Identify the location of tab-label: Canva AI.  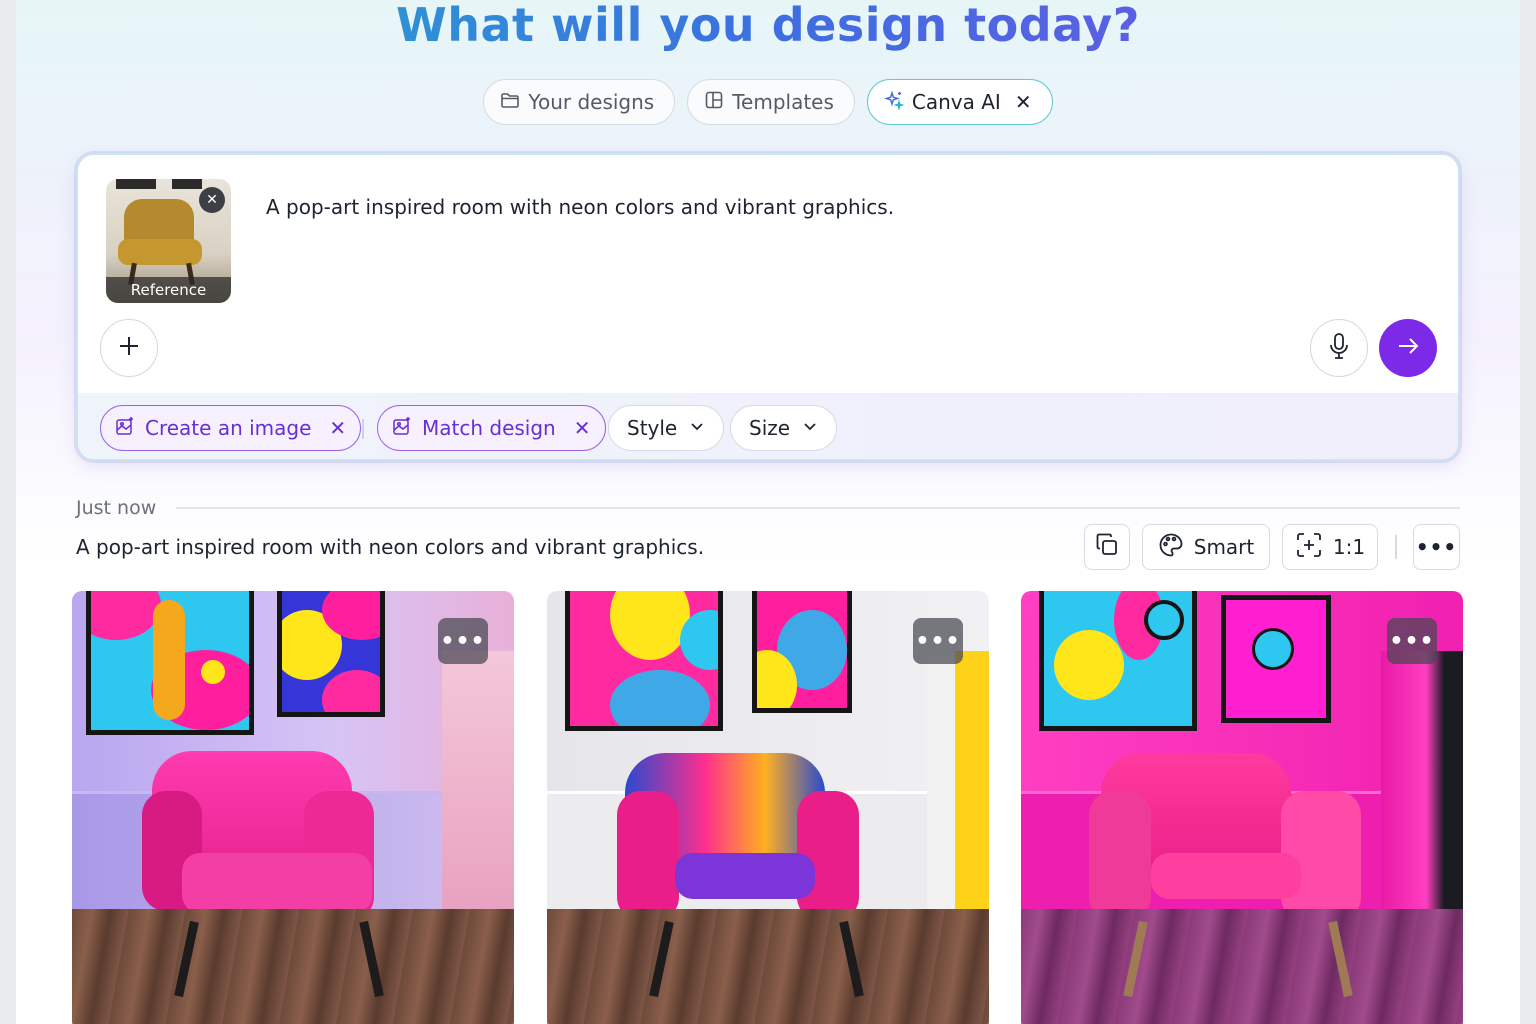
(956, 102).